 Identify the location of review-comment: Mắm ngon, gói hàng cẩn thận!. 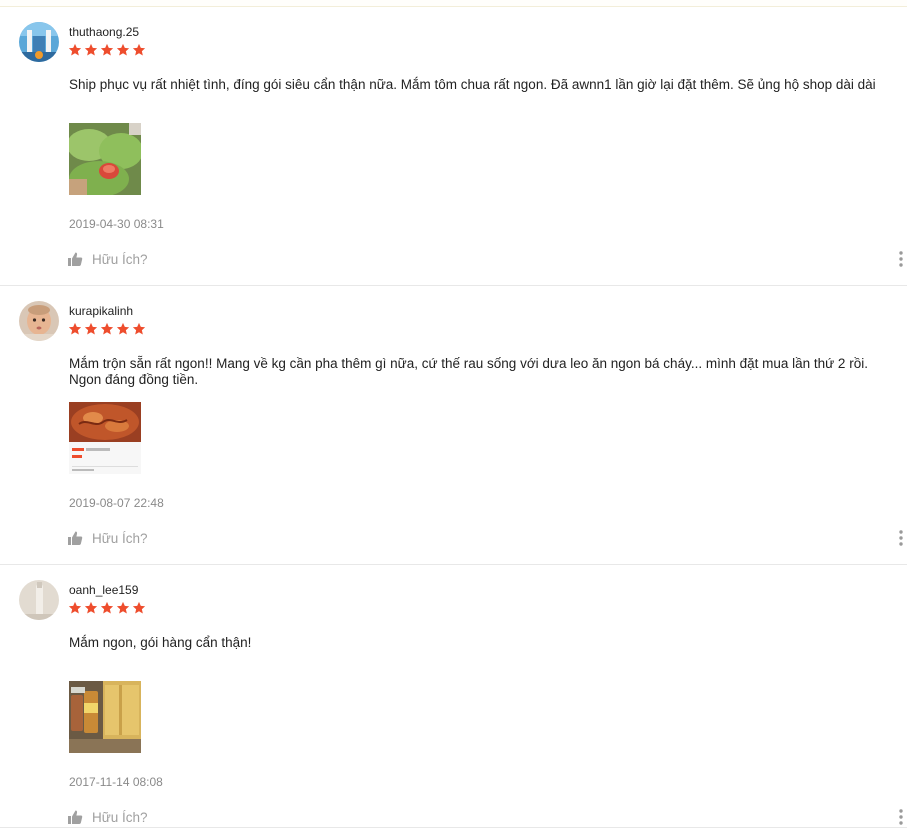
(160, 642).